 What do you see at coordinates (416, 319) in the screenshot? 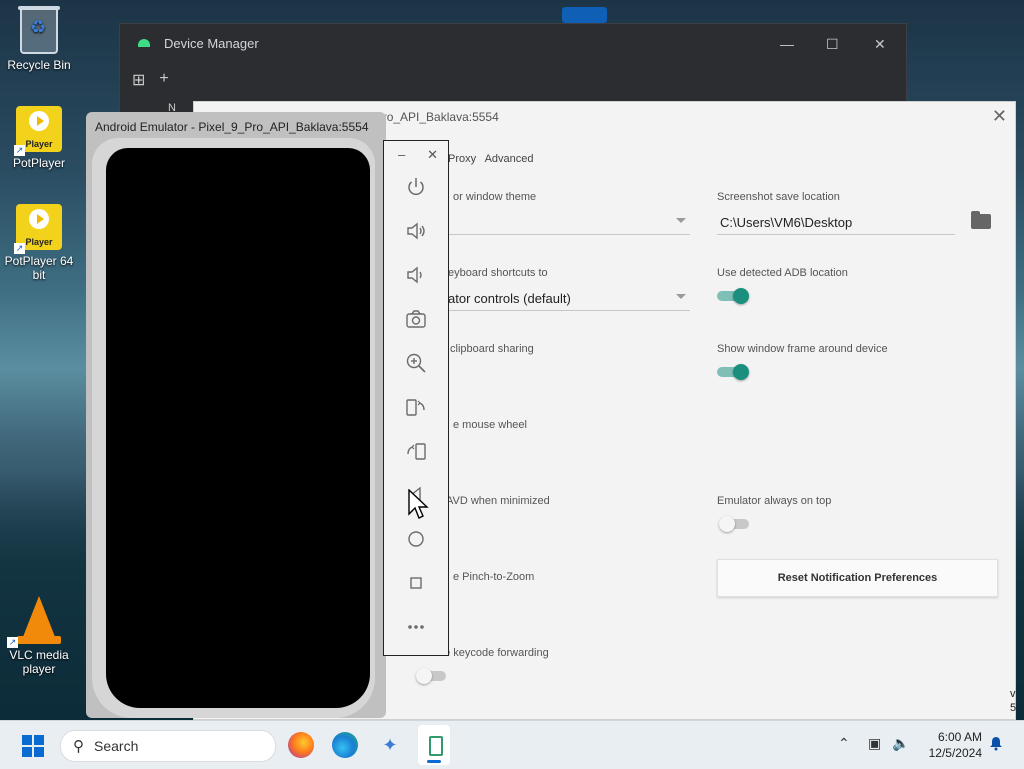
I see `camera-icon` at bounding box center [416, 319].